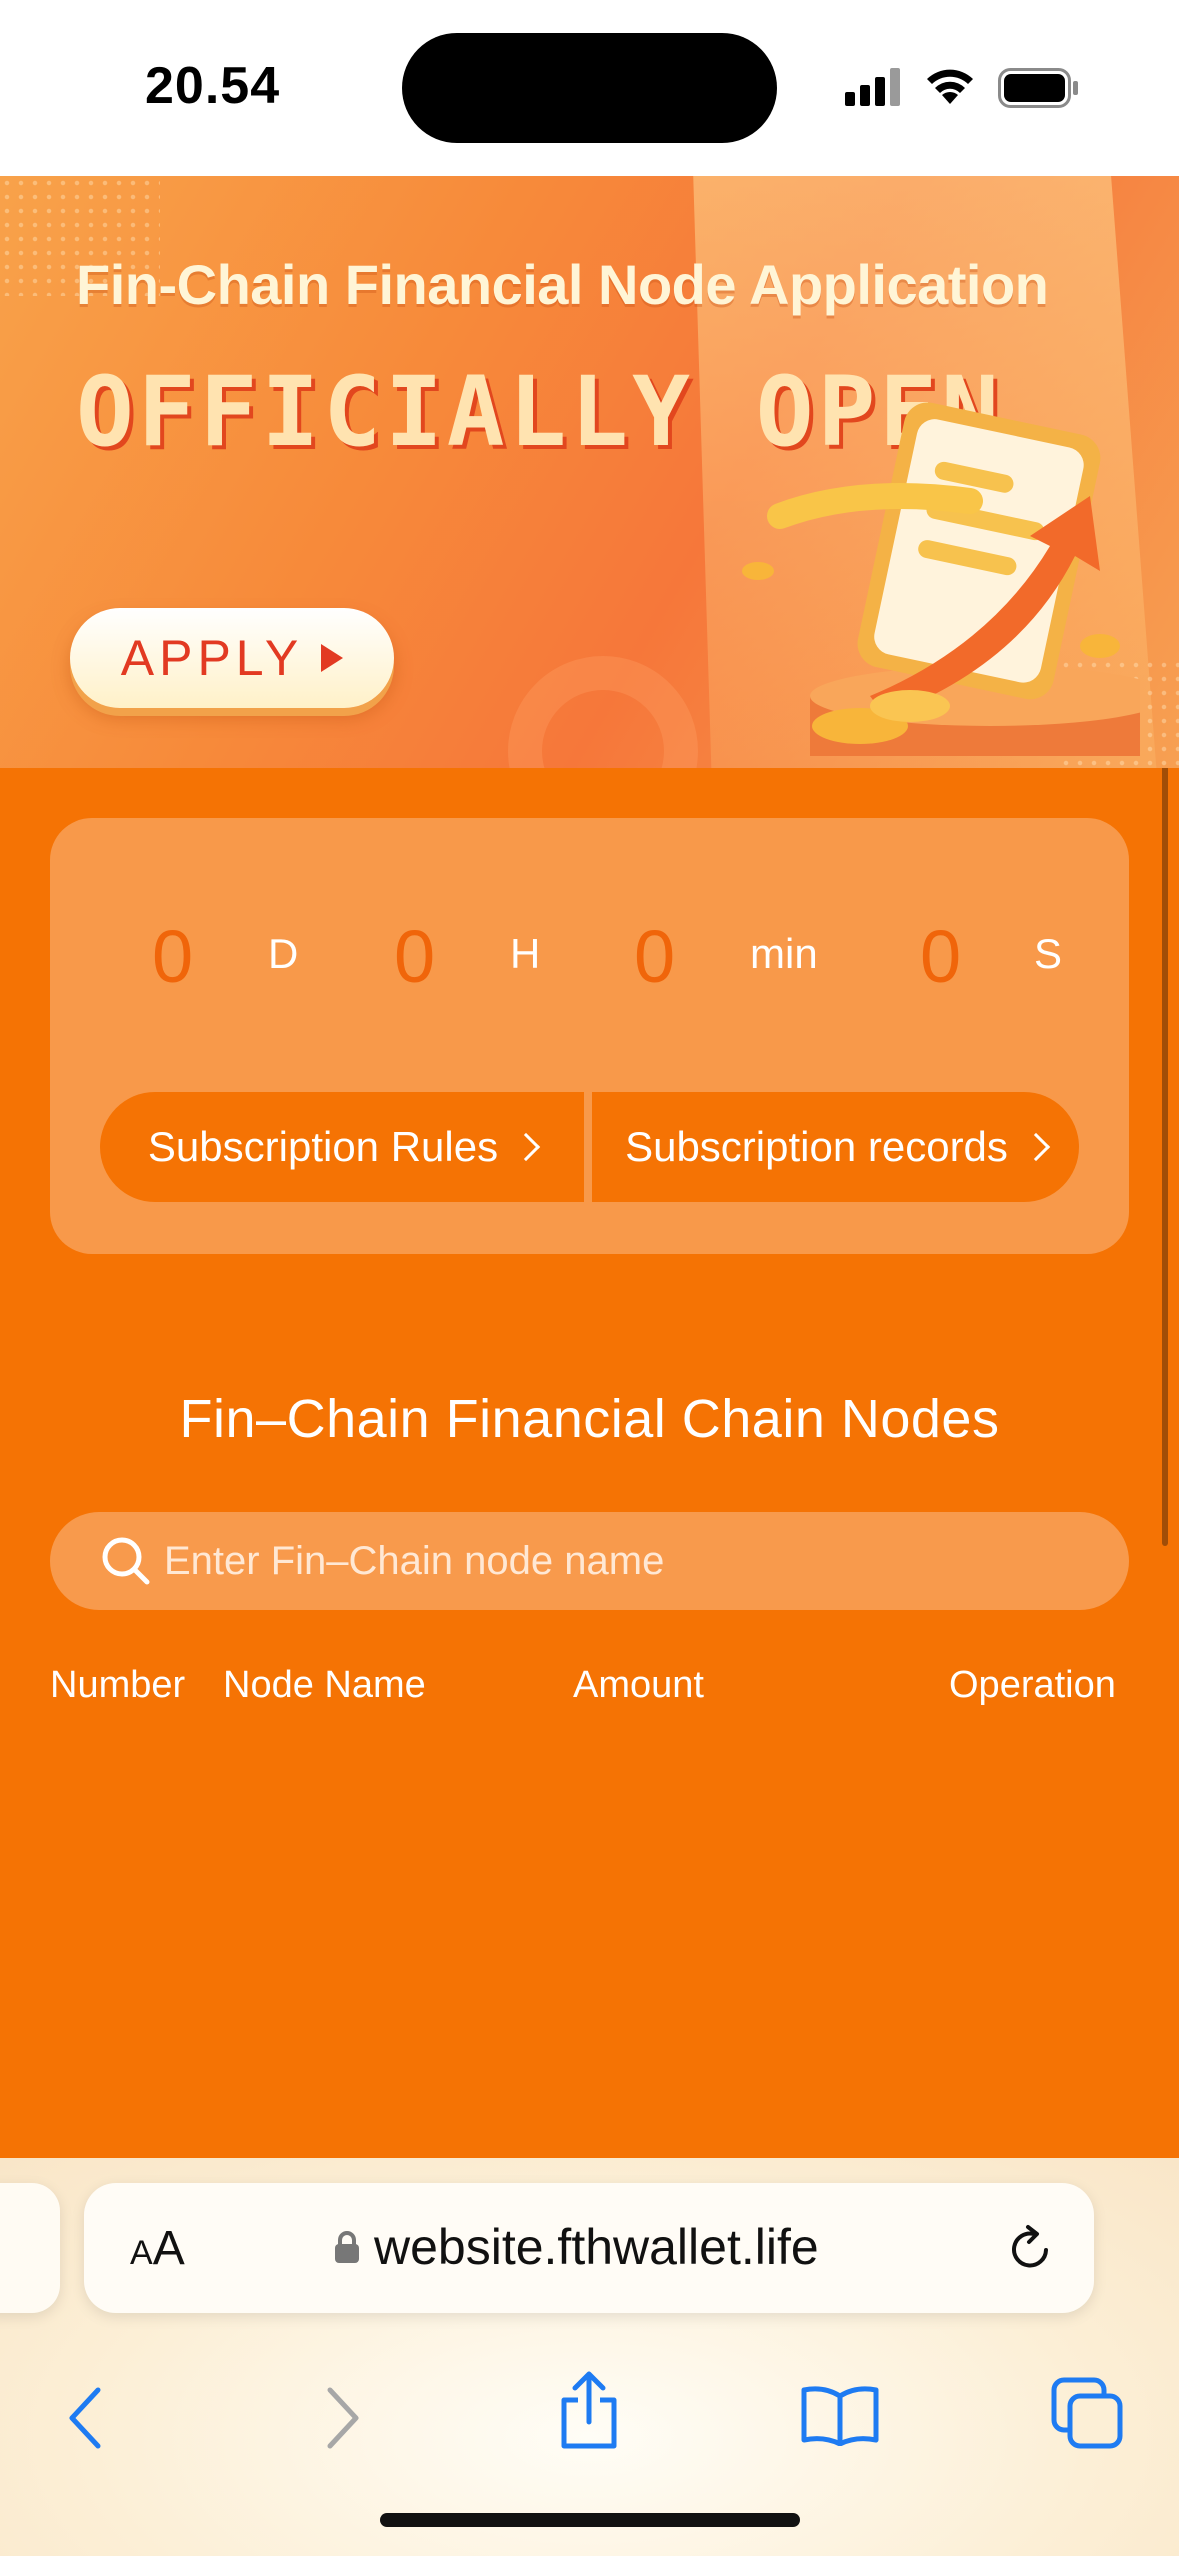 The image size is (1179, 2556). I want to click on countdown-days-unit: D, so click(283, 953).